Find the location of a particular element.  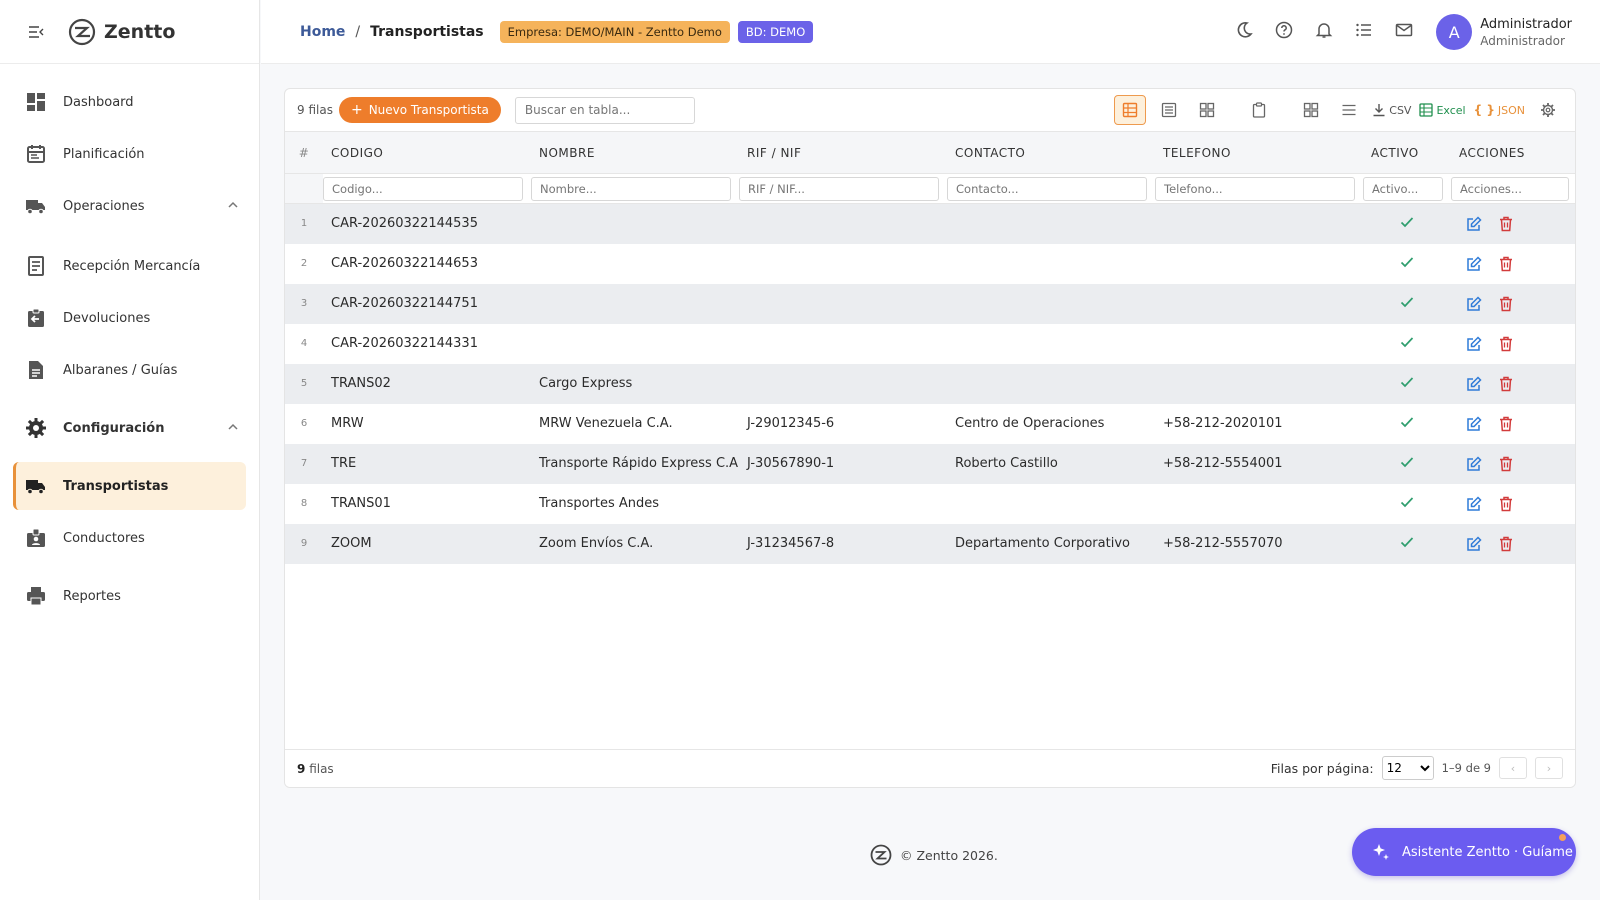

export-excel-button: Excel is located at coordinates (1442, 110).